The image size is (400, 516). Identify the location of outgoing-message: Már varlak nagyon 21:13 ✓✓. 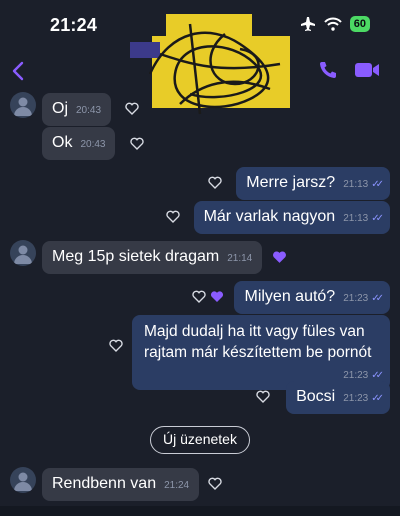
(291, 217).